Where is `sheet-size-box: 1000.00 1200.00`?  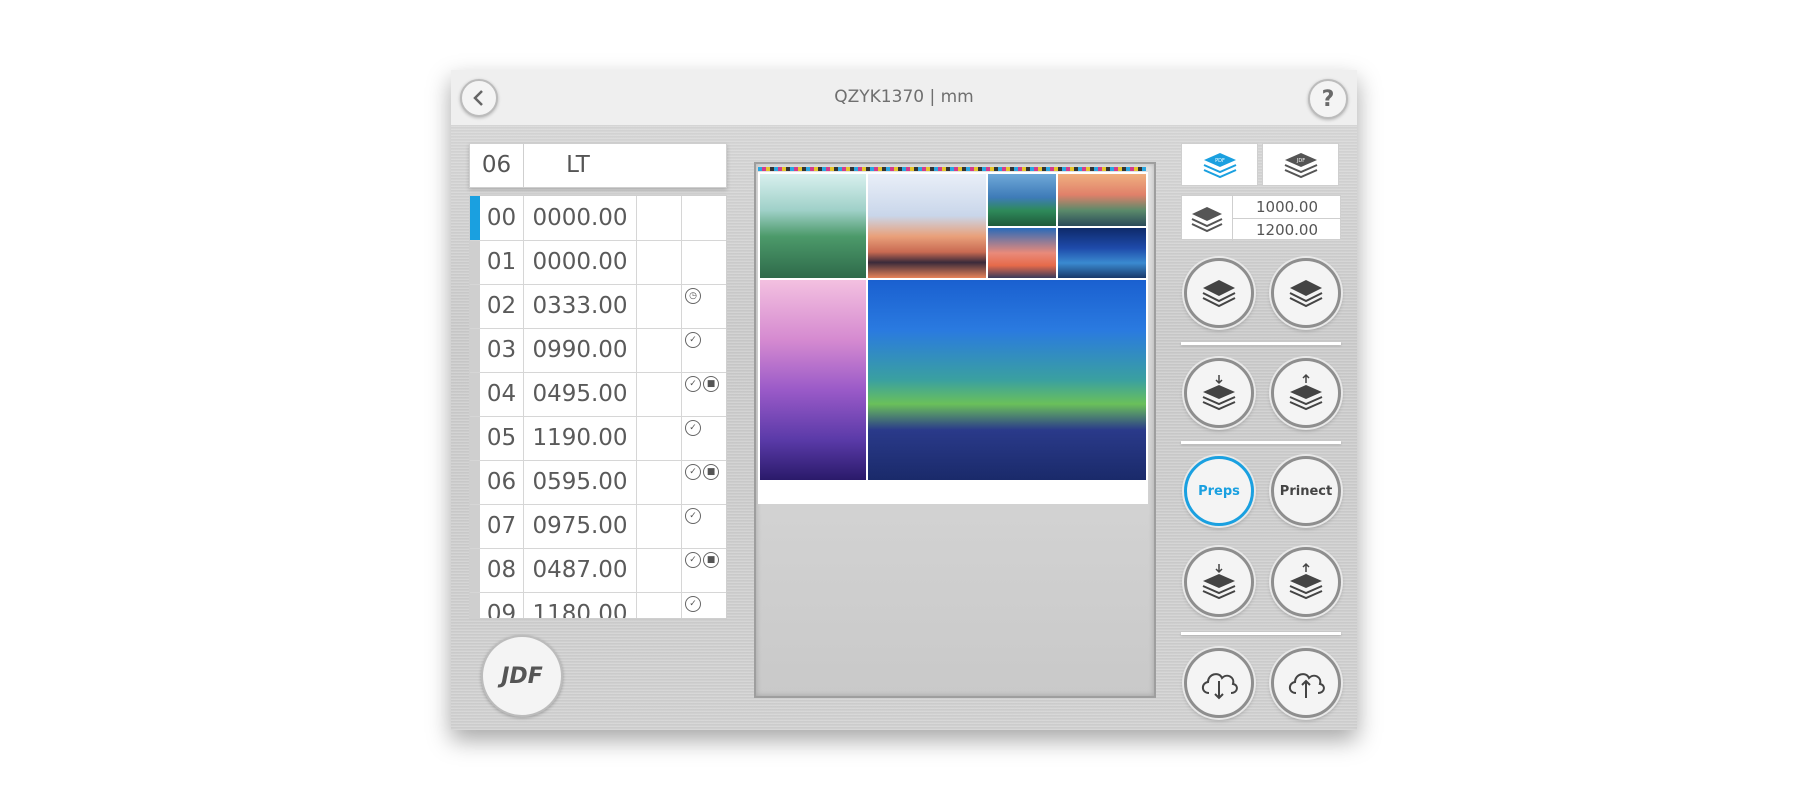
sheet-size-box: 1000.00 1200.00 is located at coordinates (1261, 218).